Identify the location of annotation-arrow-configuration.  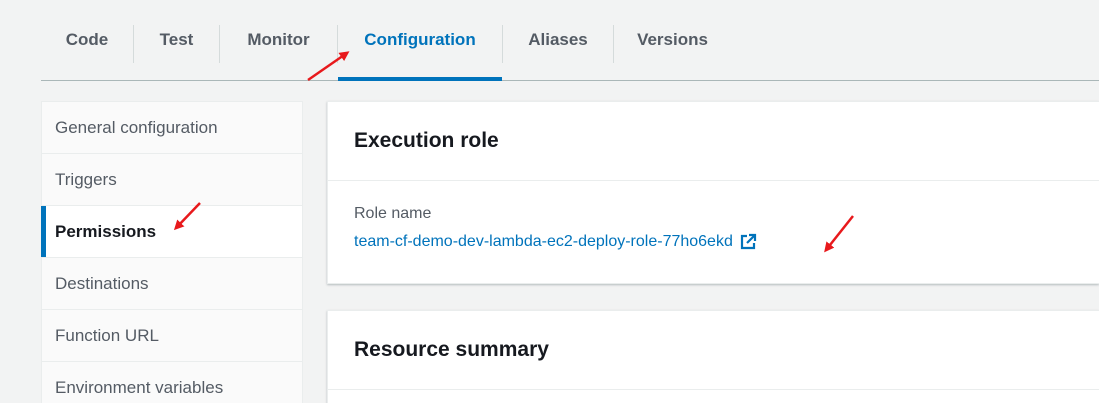
(328, 66).